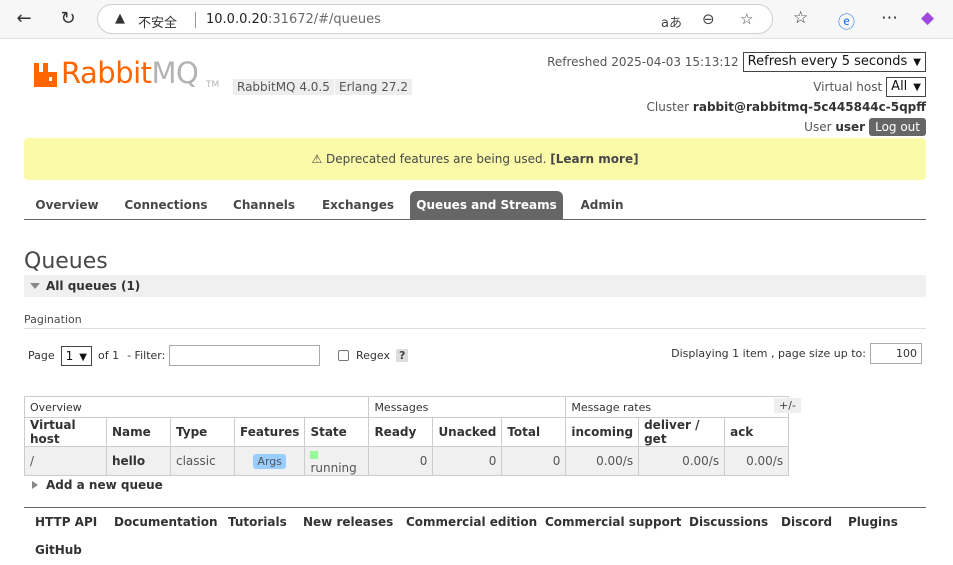  Describe the element at coordinates (806, 522) in the screenshot. I see `footer-link-discord: Discord` at that location.